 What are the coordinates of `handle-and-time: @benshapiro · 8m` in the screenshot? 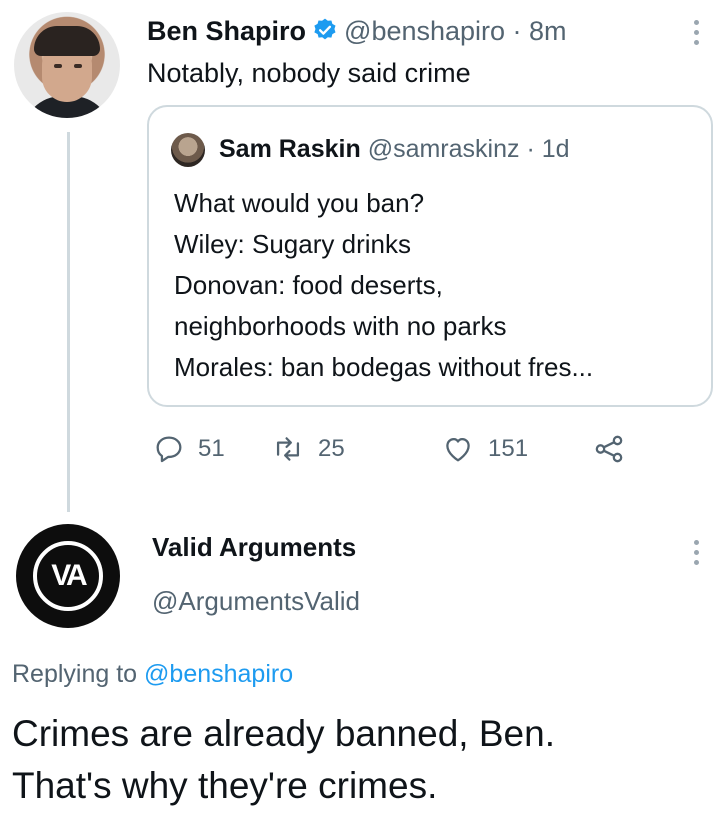 It's located at (455, 31).